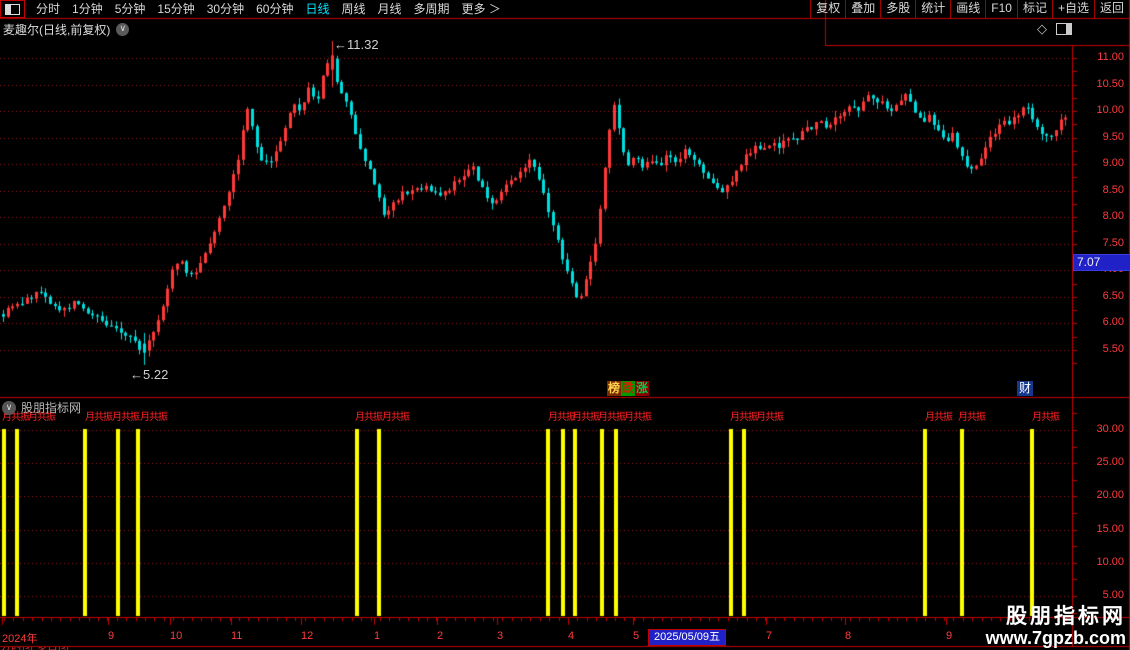 This screenshot has width=1130, height=650. What do you see at coordinates (1113, 295) in the screenshot?
I see `price-axis-label: 6.50` at bounding box center [1113, 295].